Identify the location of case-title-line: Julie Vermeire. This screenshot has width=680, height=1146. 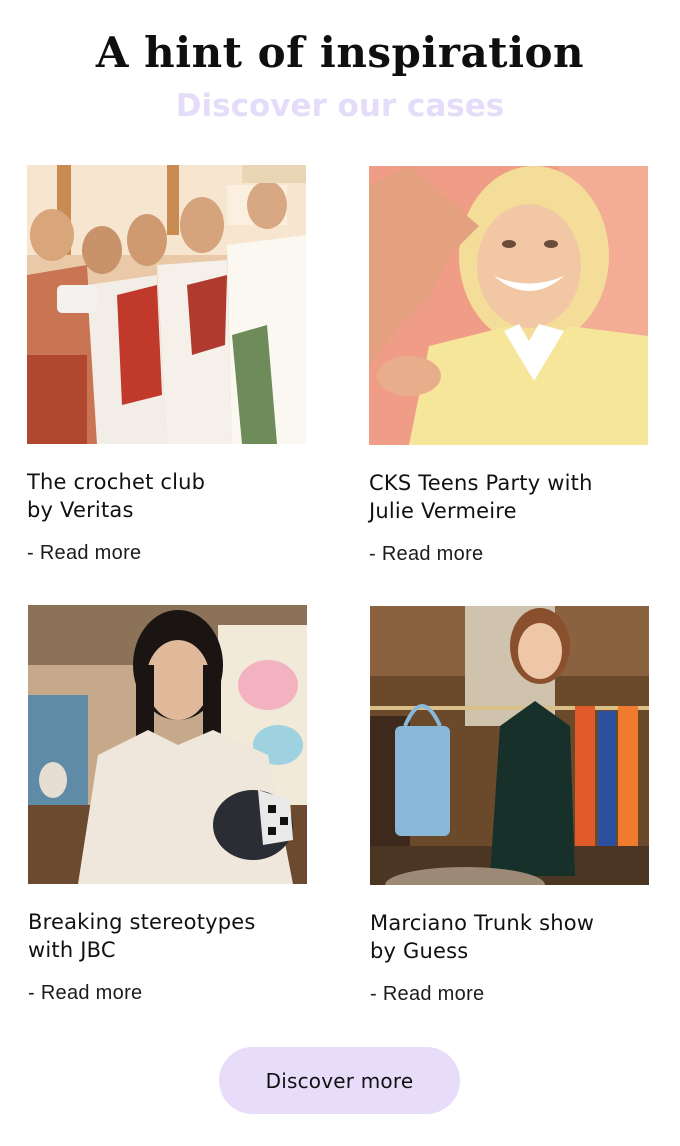
(443, 511).